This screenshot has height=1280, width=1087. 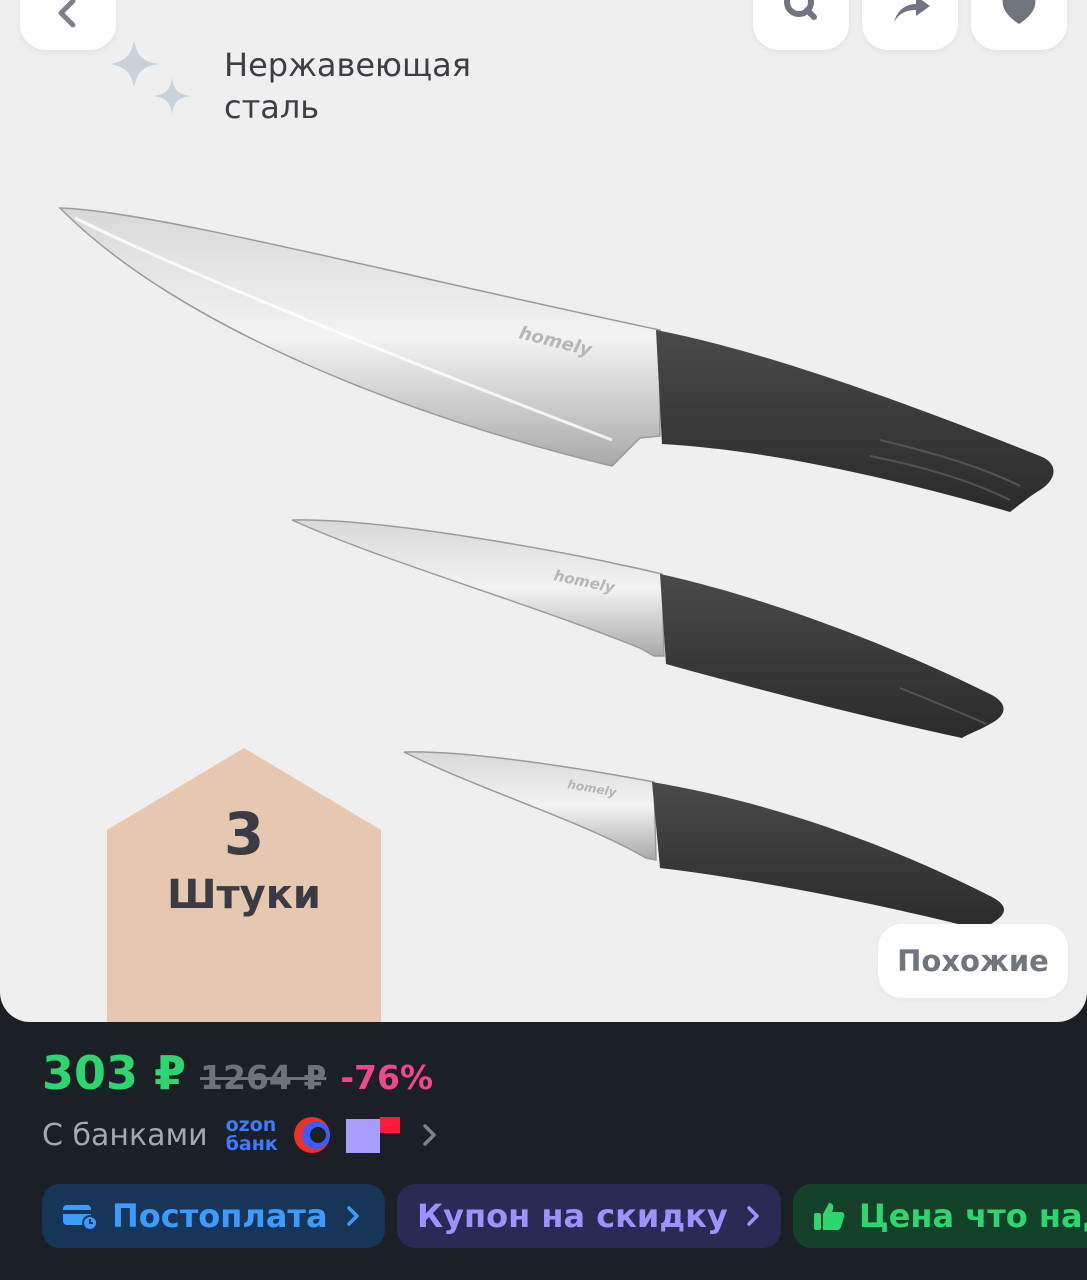 What do you see at coordinates (67, 14) in the screenshot?
I see `chevron-left-icon` at bounding box center [67, 14].